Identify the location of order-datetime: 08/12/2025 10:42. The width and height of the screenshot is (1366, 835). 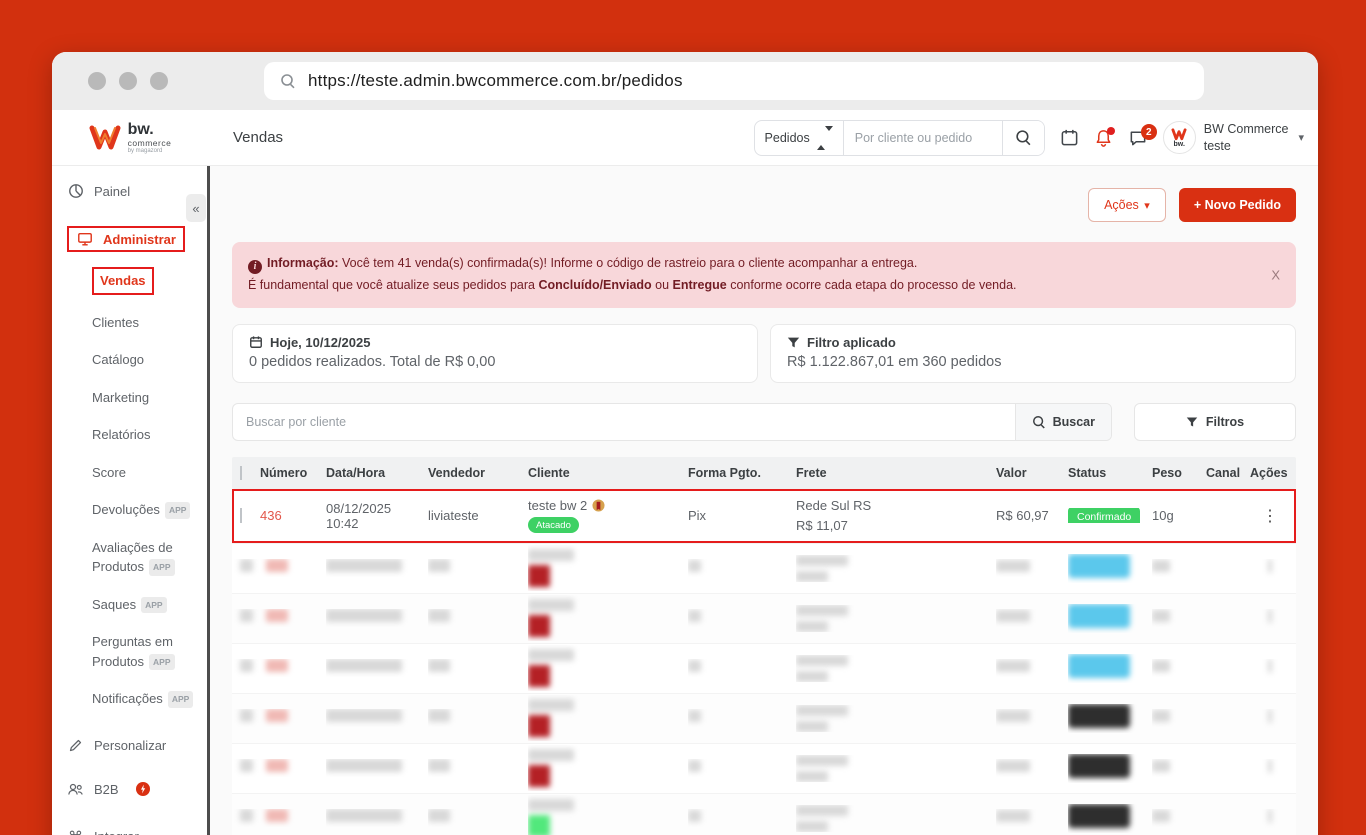
(359, 515).